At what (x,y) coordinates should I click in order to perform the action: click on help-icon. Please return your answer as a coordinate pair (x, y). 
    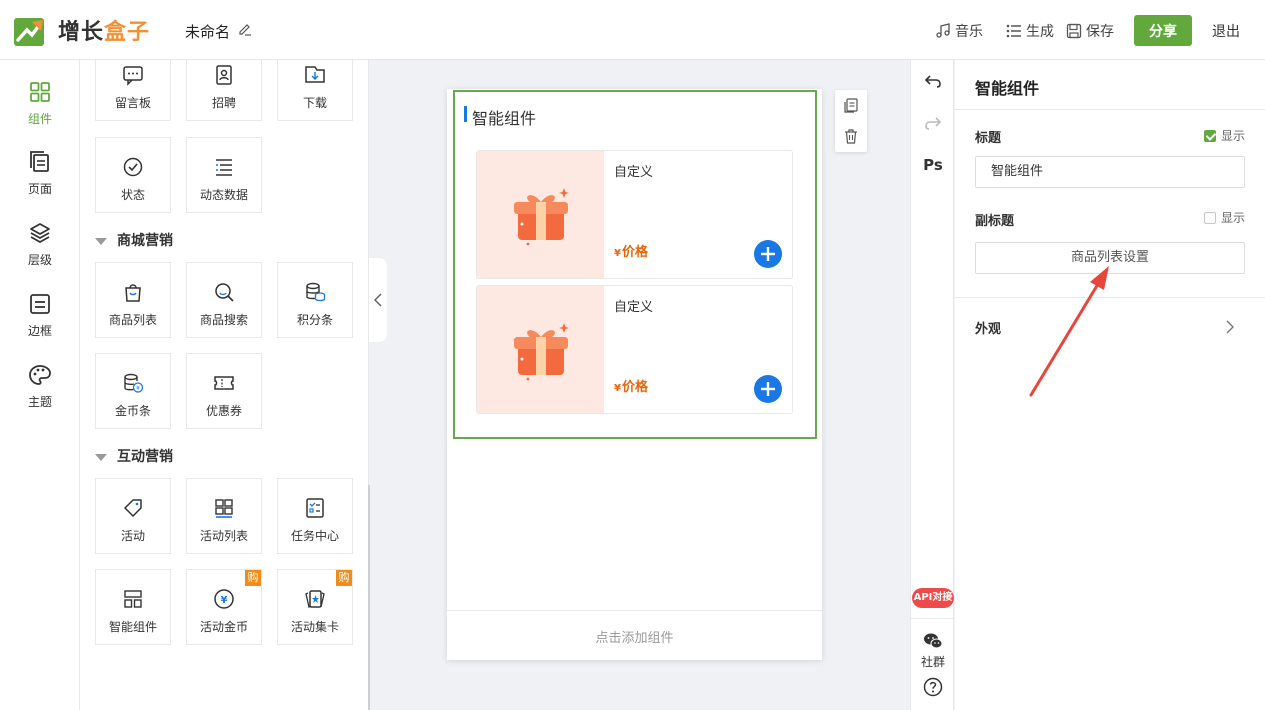
    Looking at the image, I should click on (933, 687).